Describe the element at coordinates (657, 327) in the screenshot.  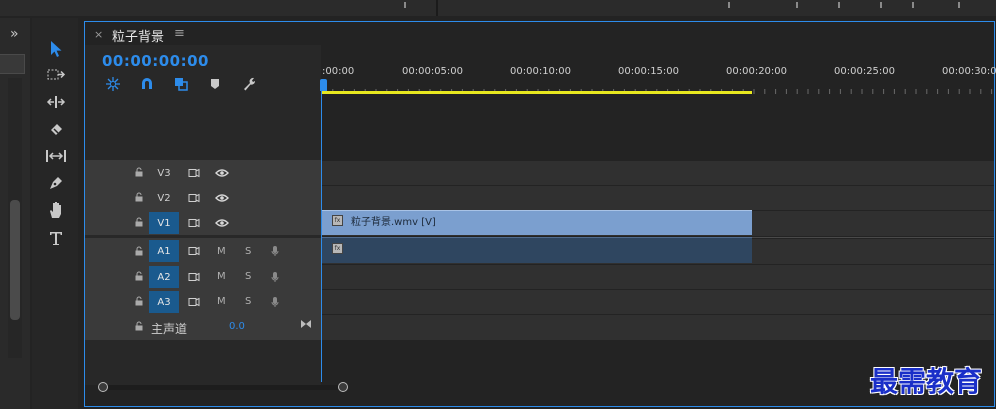
I see `track-lane-master` at that location.